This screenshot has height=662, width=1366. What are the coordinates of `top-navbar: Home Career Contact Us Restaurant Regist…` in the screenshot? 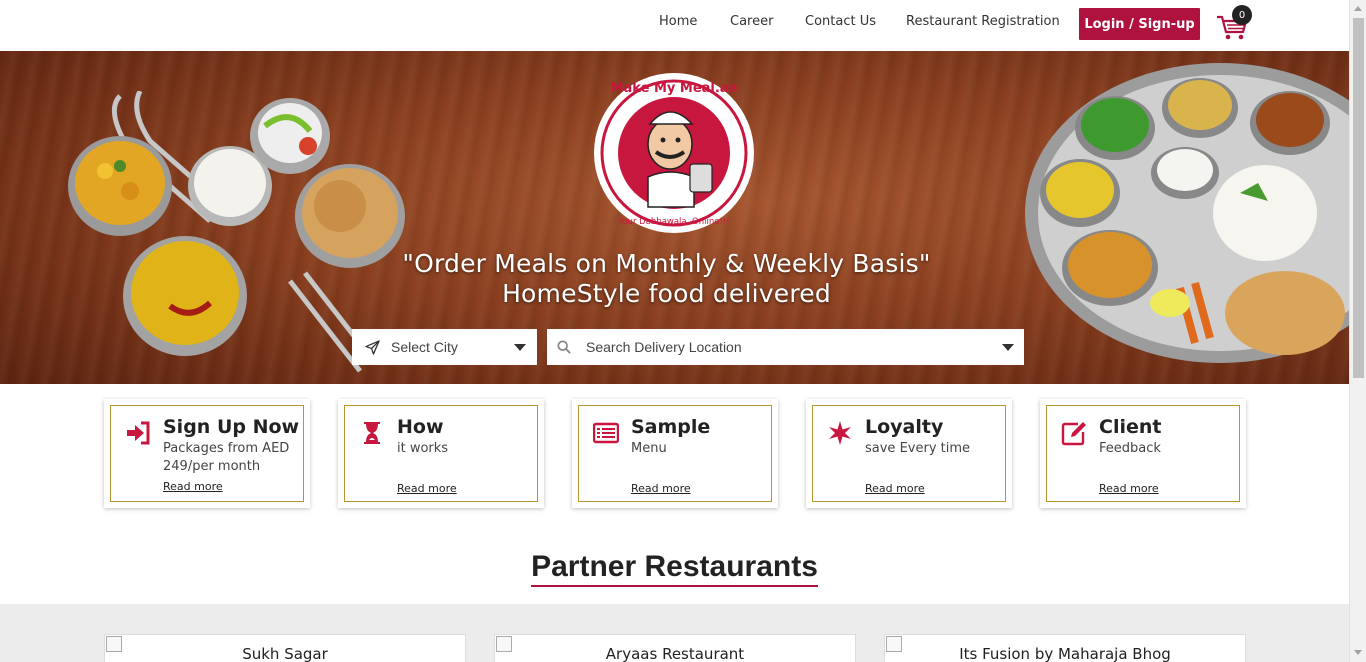 It's located at (674, 25).